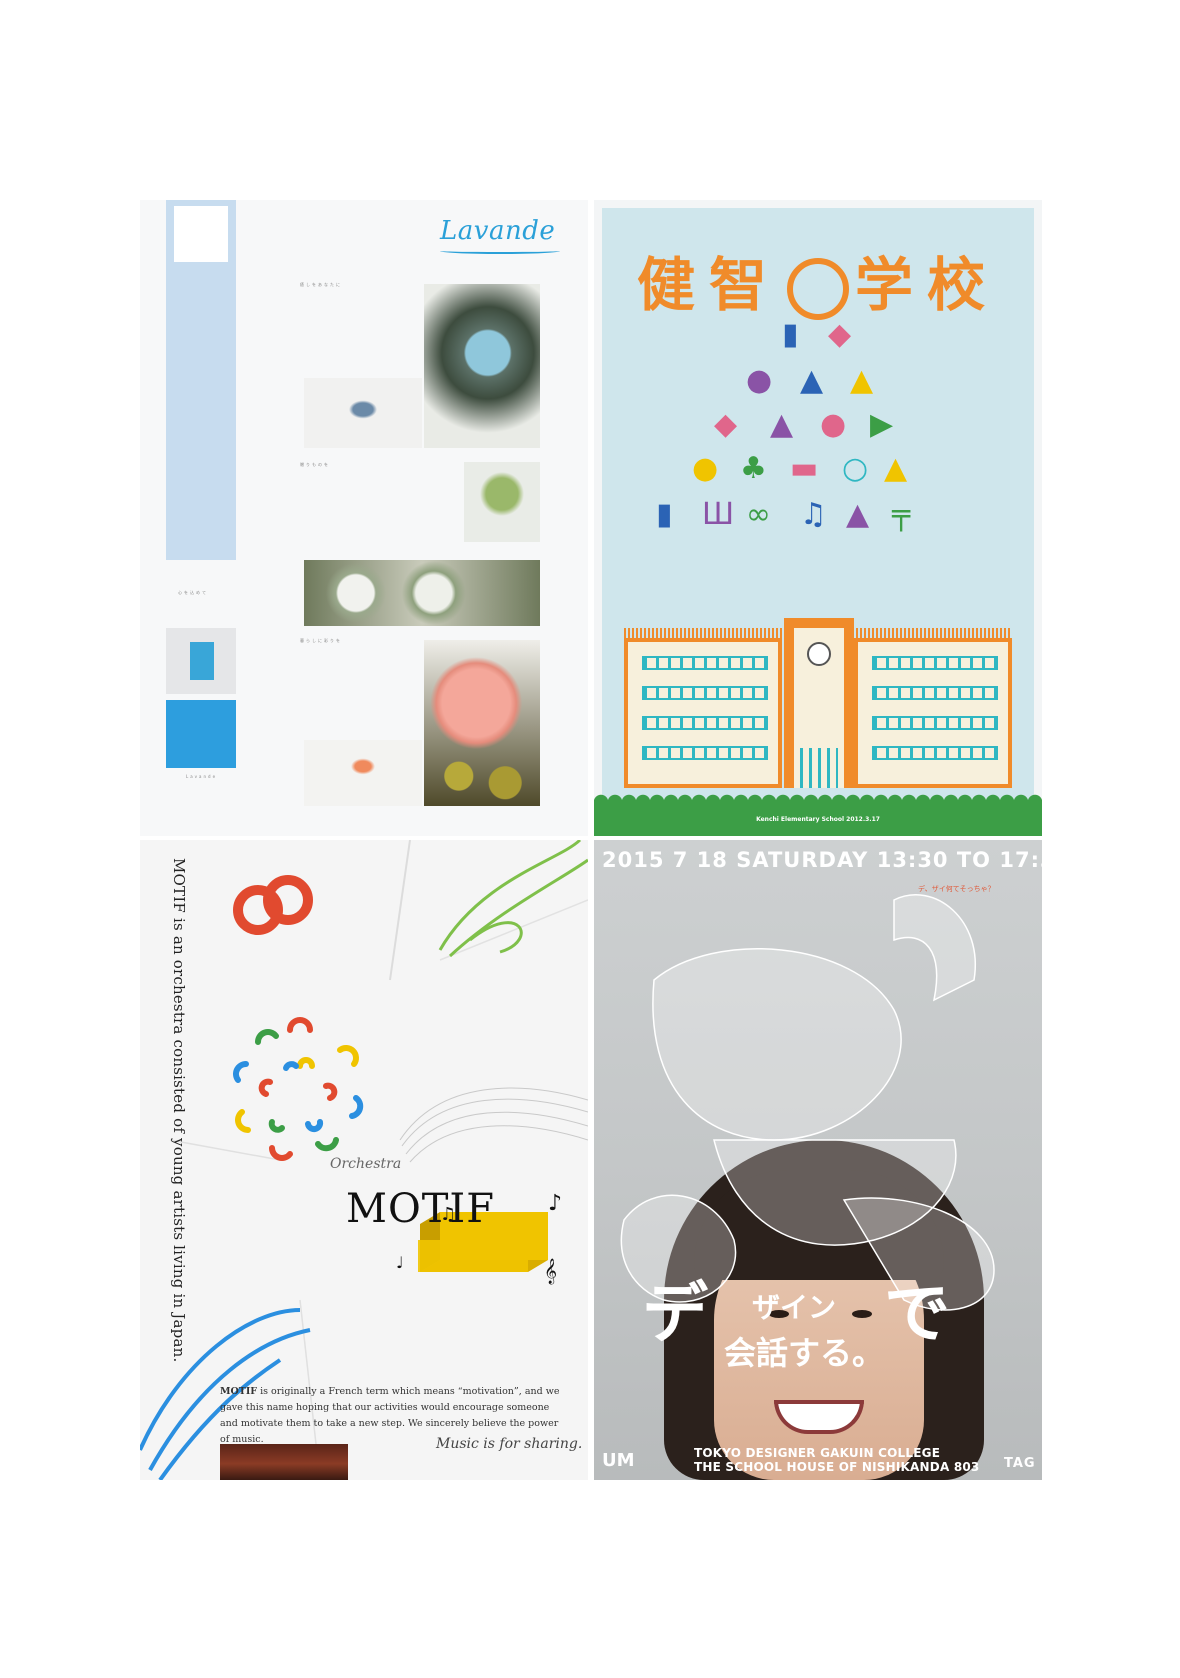  Describe the element at coordinates (498, 231) in the screenshot. I see `lavande-logo: Lavande` at that location.